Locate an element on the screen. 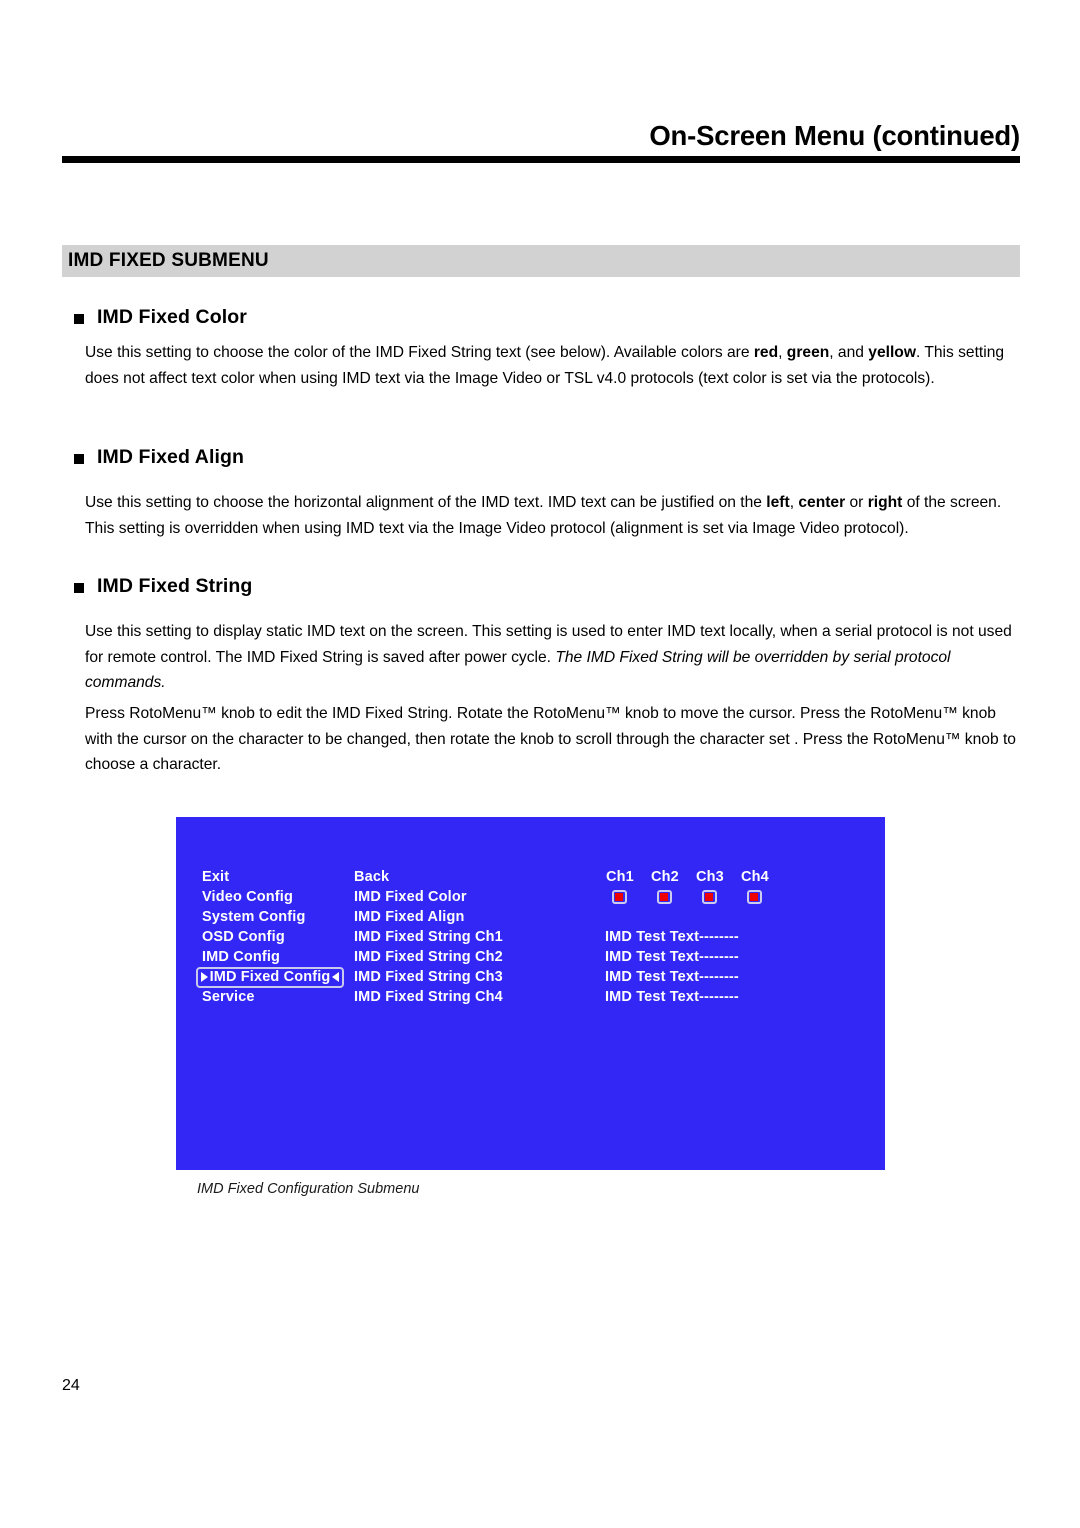  osd-selected-label: IMD Fixed Config is located at coordinates (270, 977).